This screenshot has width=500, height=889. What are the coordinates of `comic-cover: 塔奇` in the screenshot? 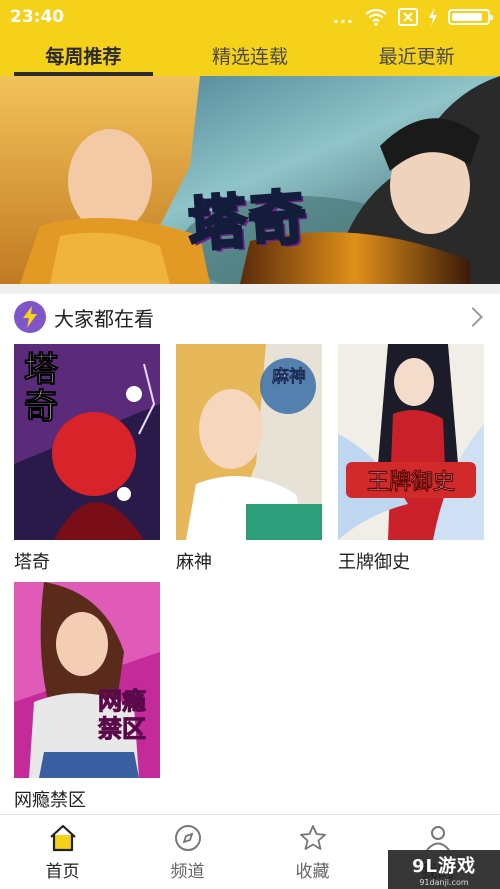 It's located at (87, 442).